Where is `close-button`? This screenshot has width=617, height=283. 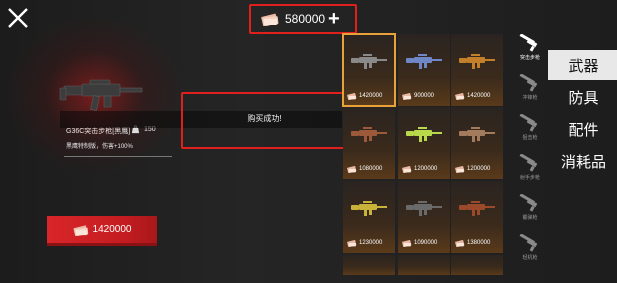
close-button is located at coordinates (18, 18).